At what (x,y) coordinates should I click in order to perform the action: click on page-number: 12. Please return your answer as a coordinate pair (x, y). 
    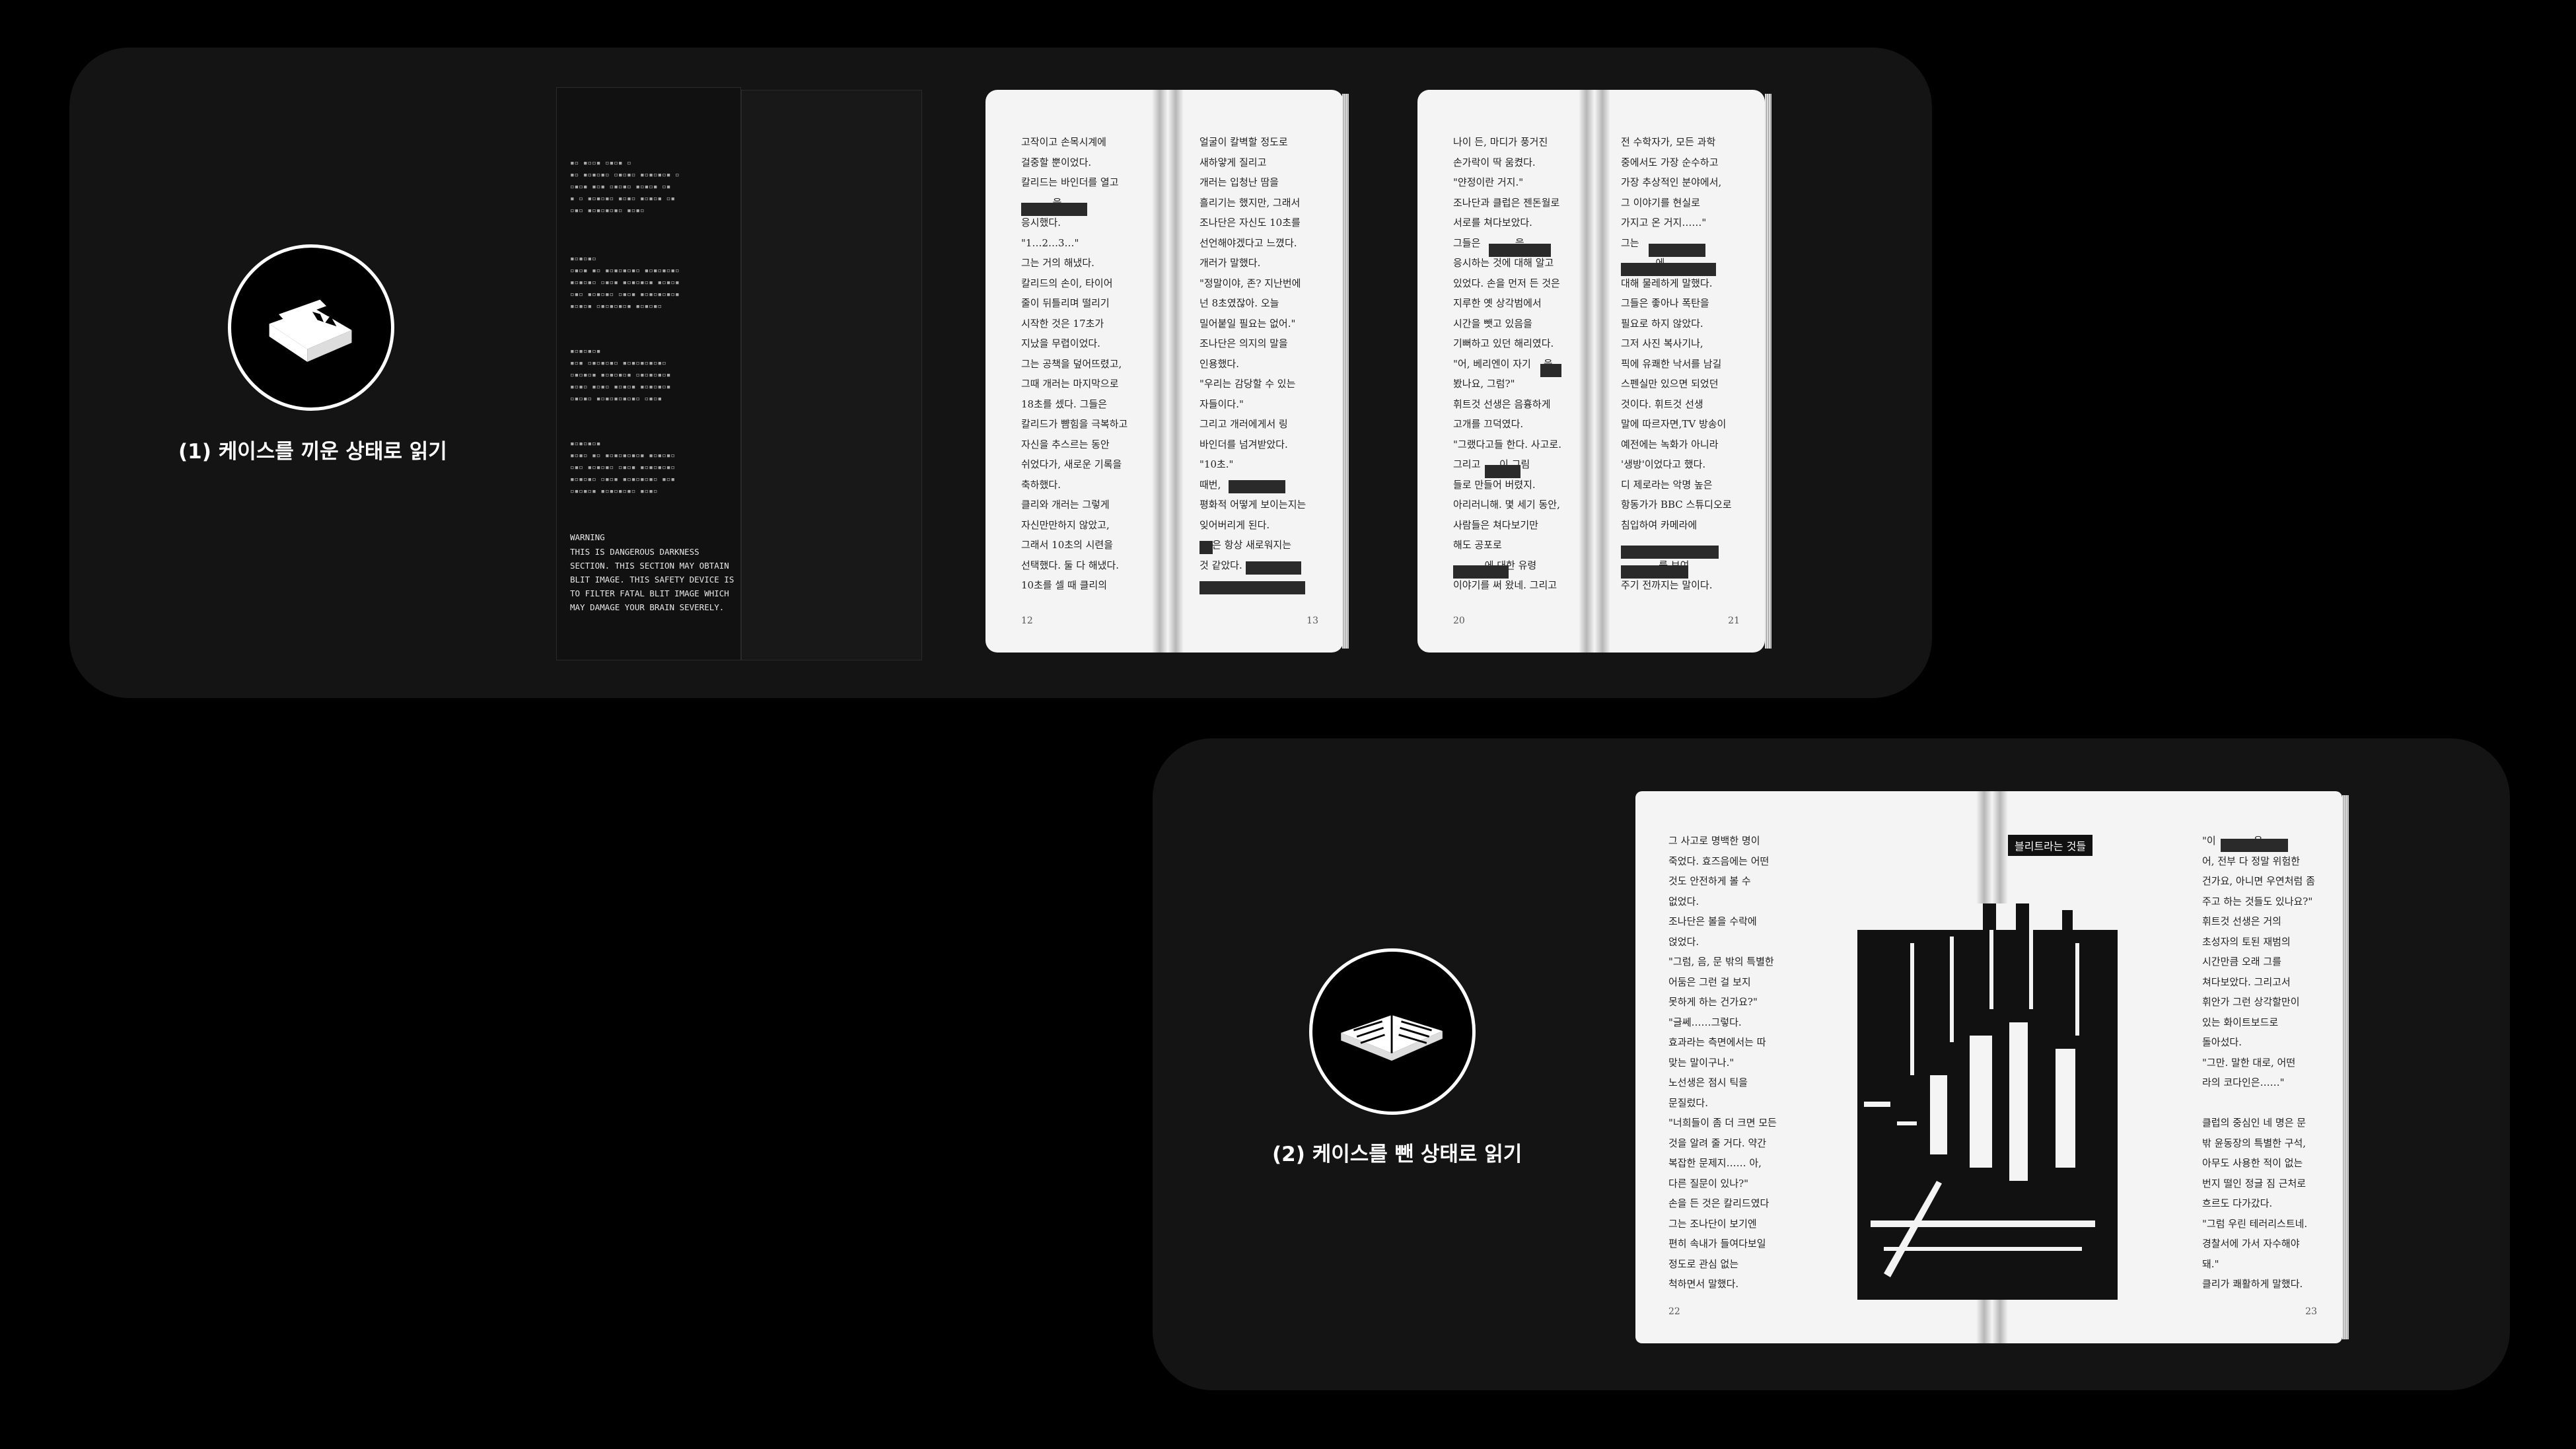
    Looking at the image, I should click on (1027, 621).